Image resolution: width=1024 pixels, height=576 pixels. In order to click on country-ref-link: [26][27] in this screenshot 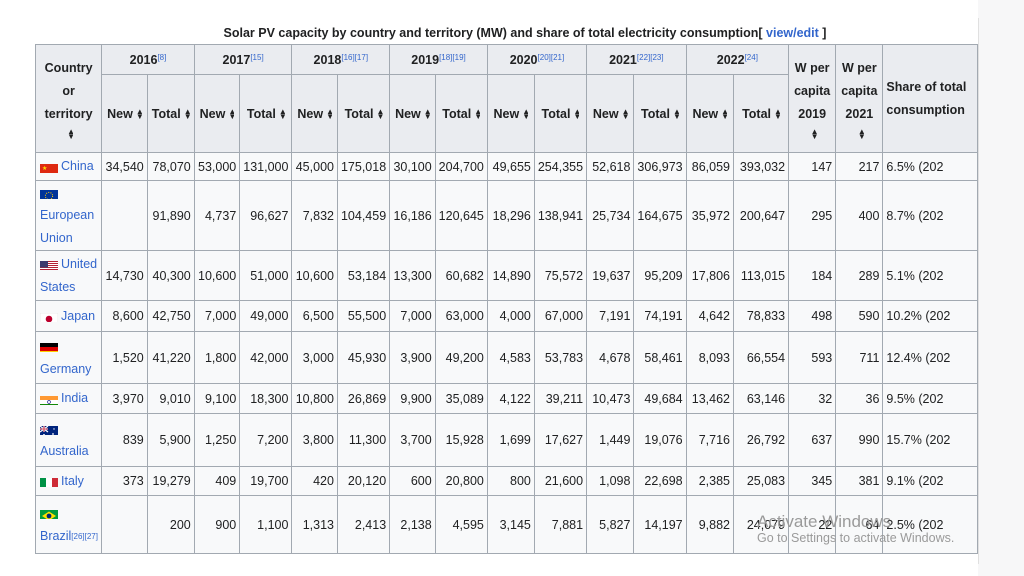, I will do `click(84, 536)`.